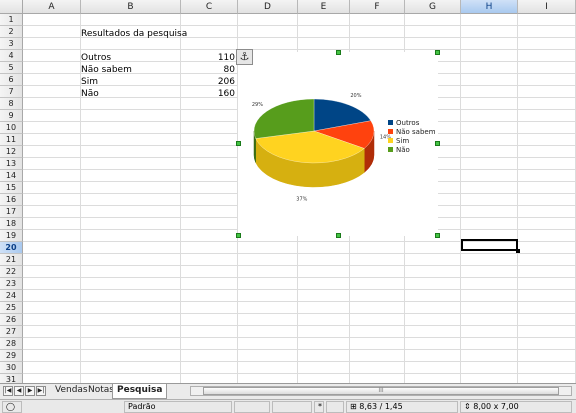 Image resolution: width=576 pixels, height=413 pixels. Describe the element at coordinates (518, 251) in the screenshot. I see `fill-handle` at that location.